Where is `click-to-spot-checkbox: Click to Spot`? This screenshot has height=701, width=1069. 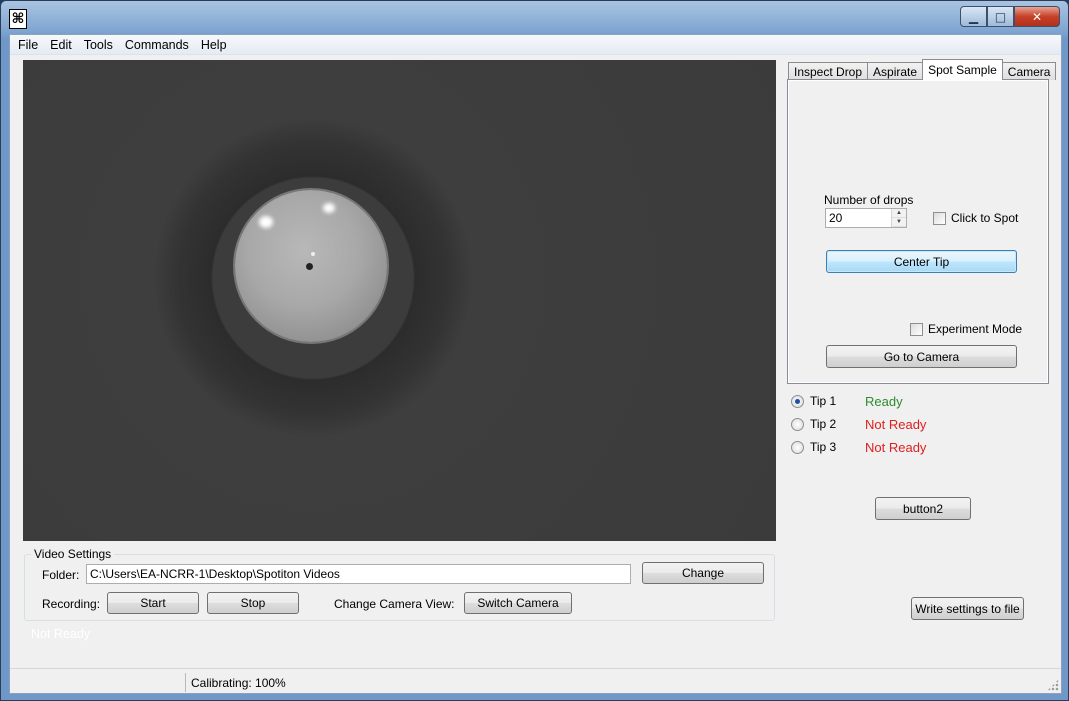
click-to-spot-checkbox: Click to Spot is located at coordinates (975, 218).